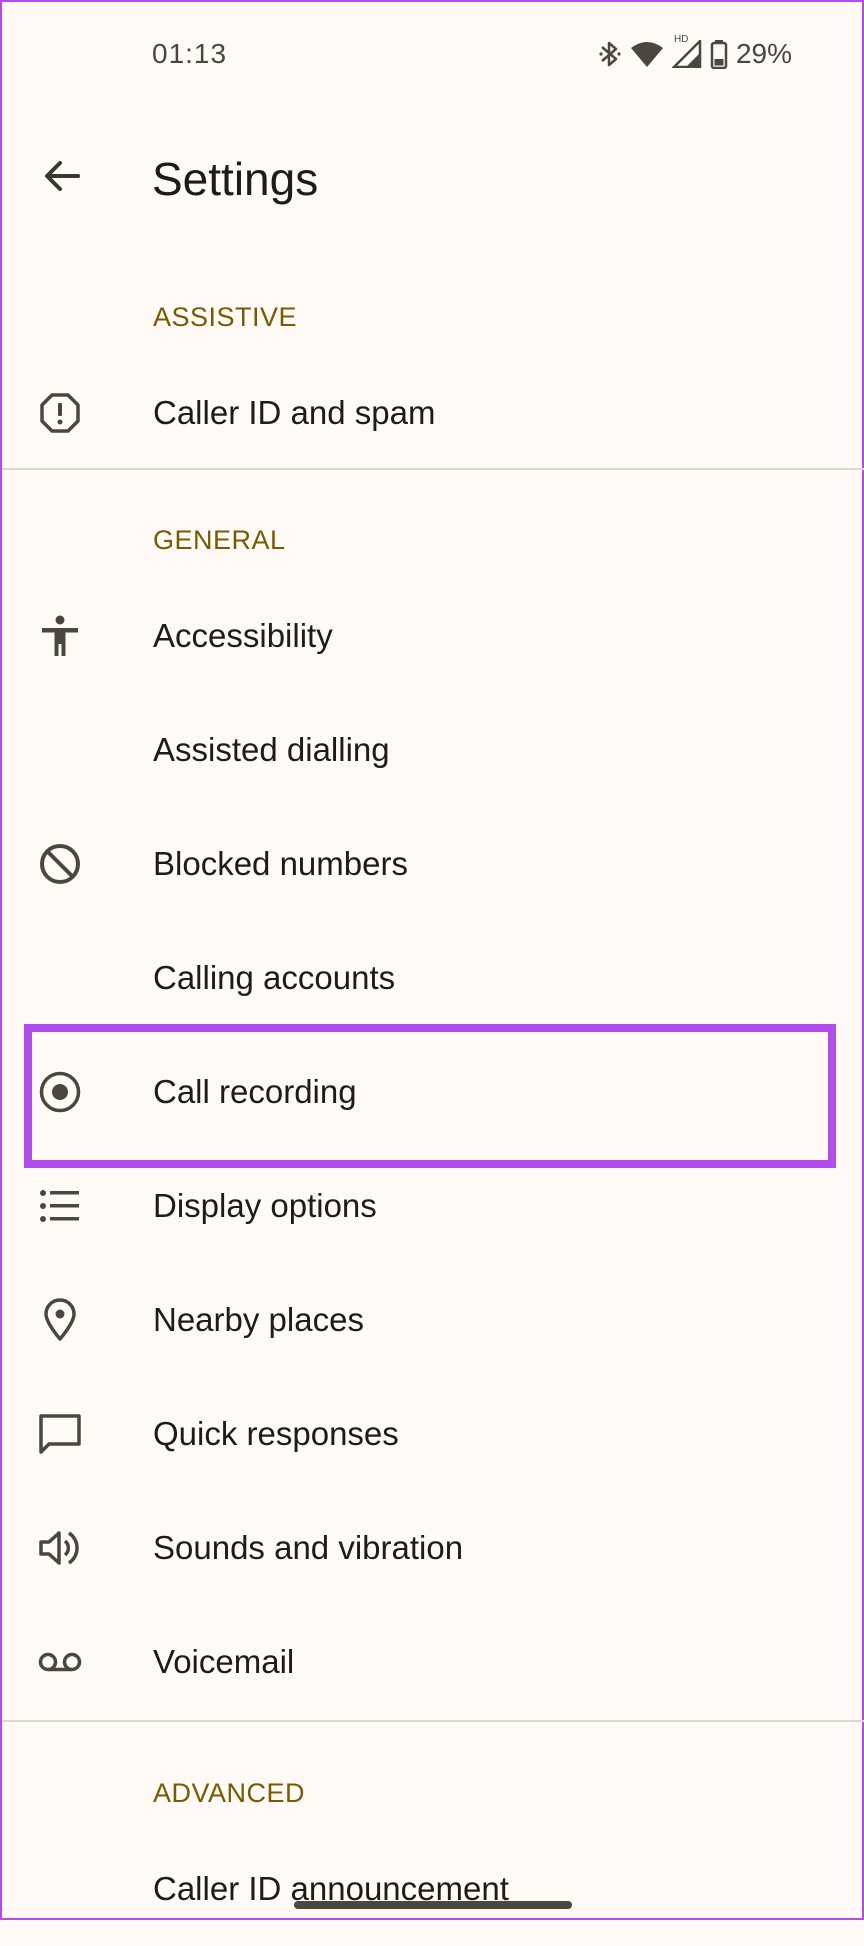  I want to click on settings-item-quick-responses: Quick responses, so click(433, 1434).